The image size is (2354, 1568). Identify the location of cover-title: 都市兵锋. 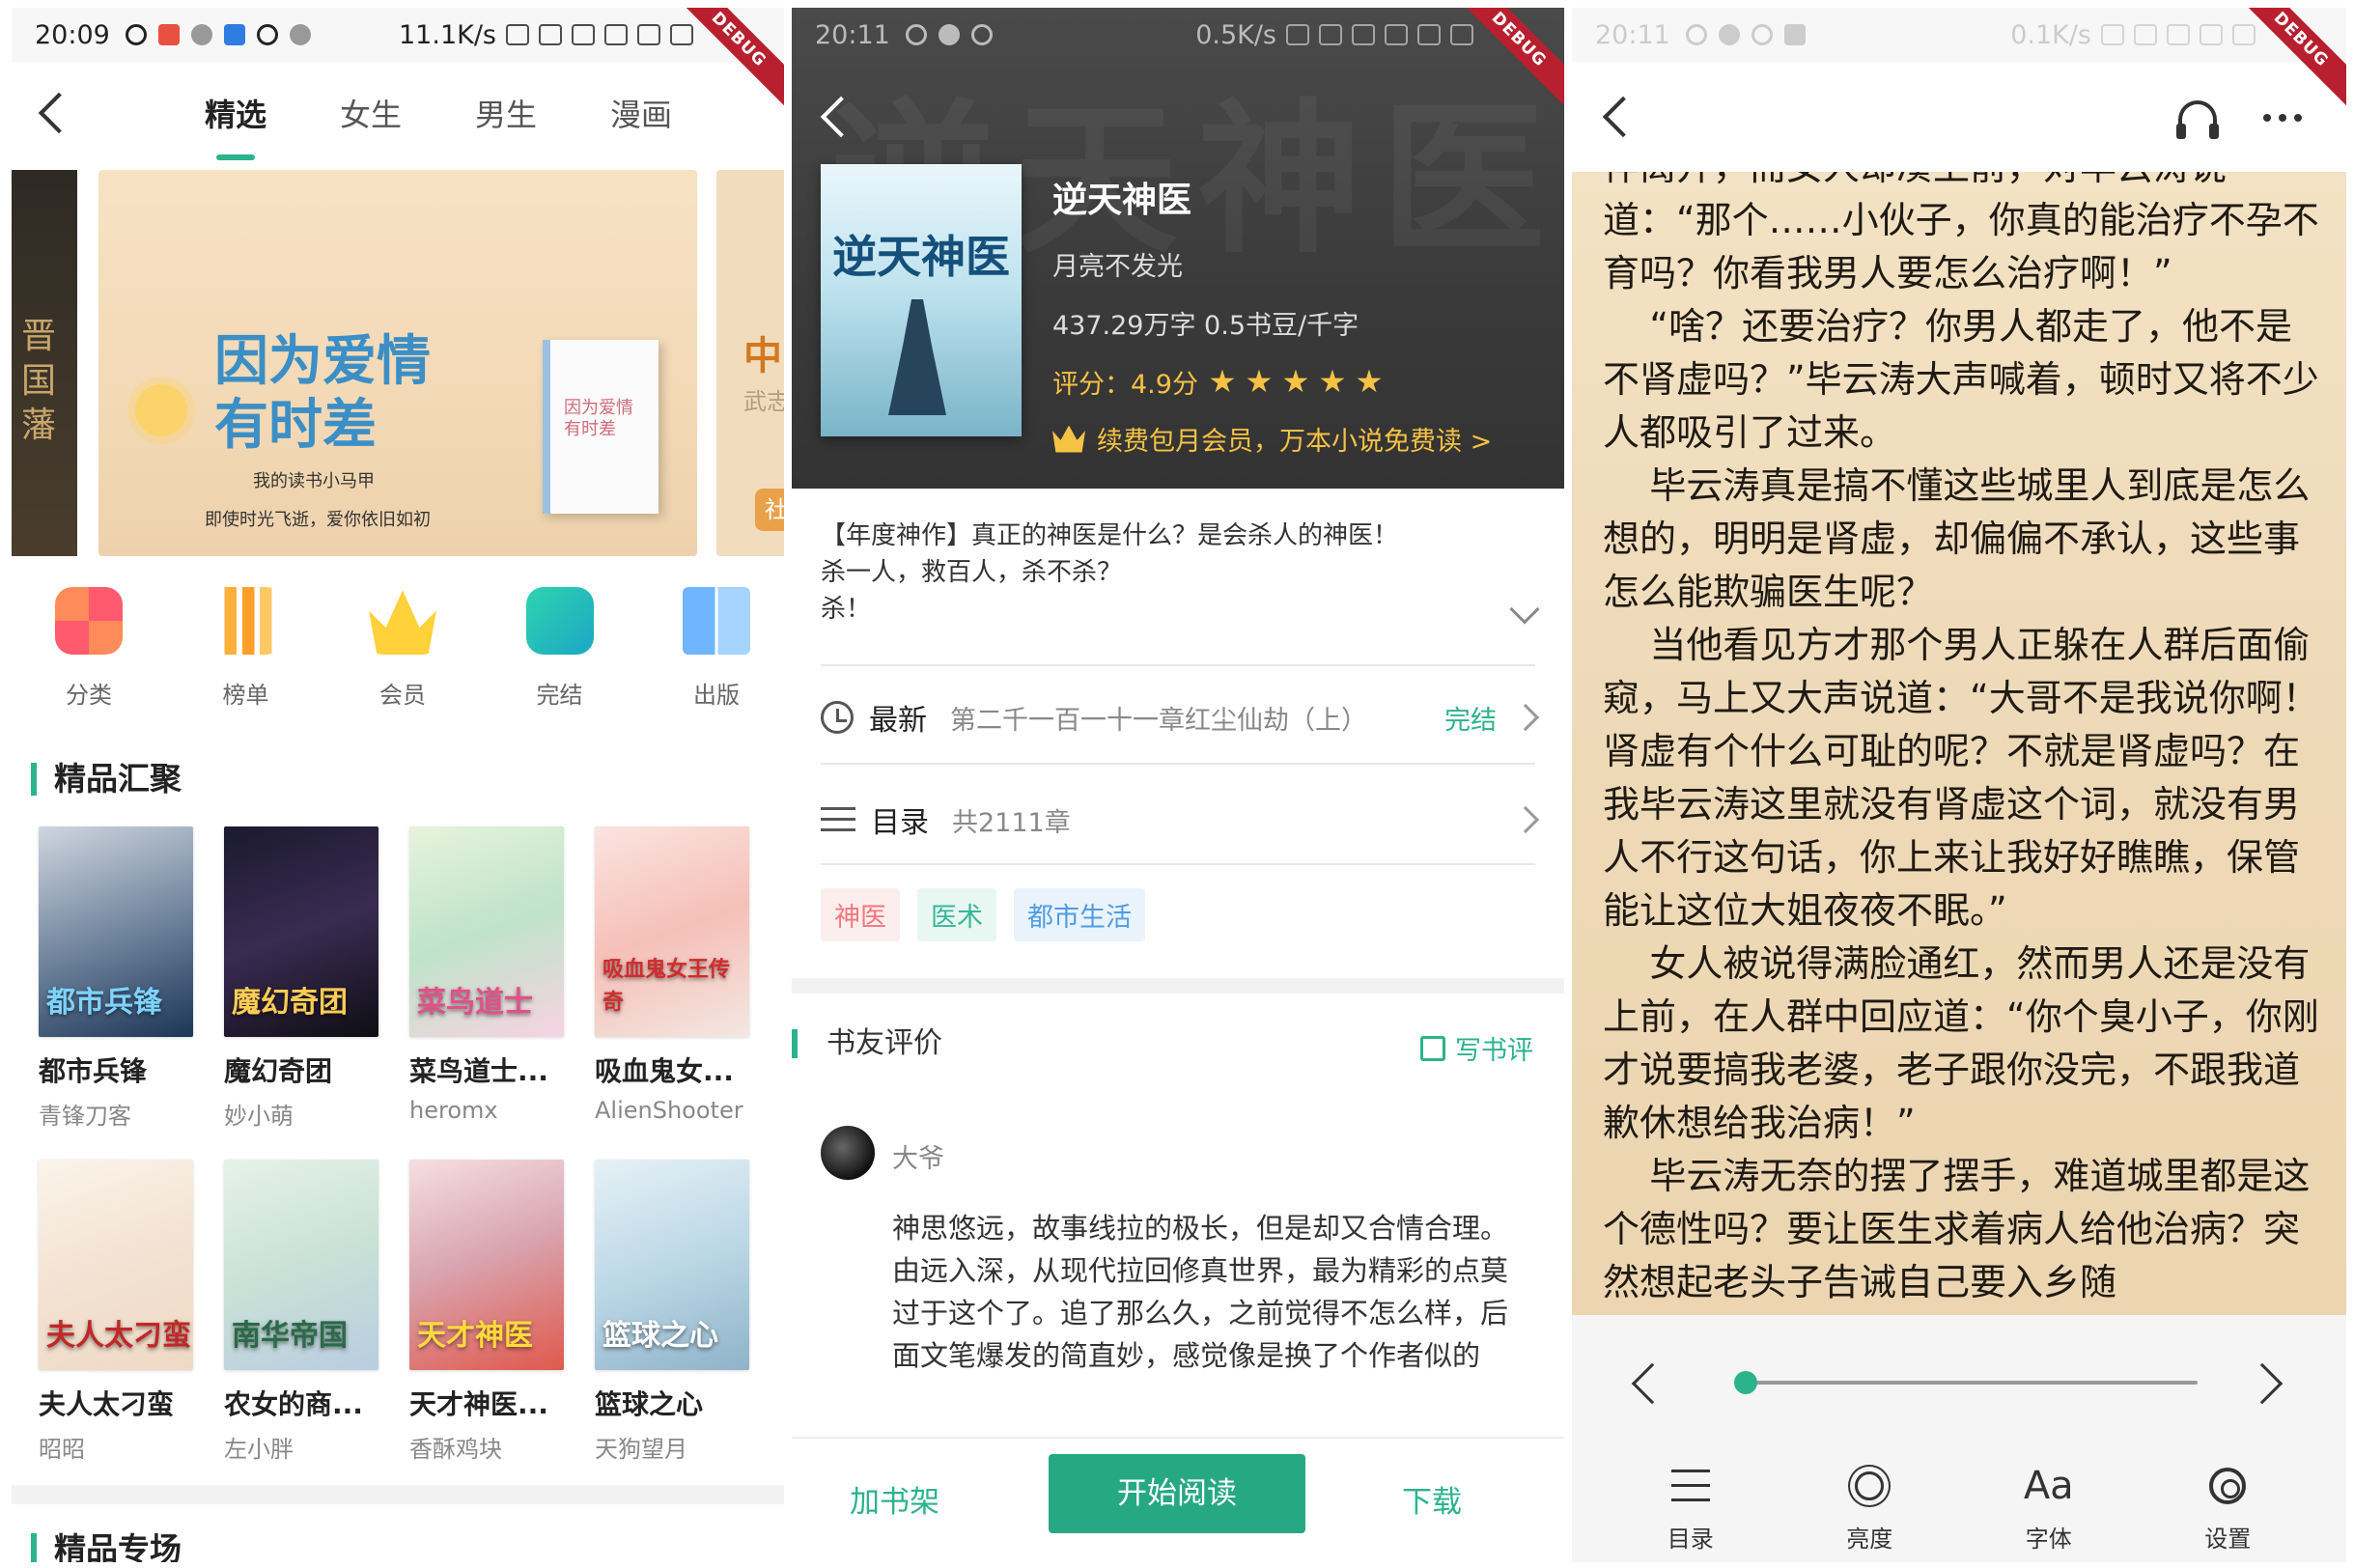
(104, 1003).